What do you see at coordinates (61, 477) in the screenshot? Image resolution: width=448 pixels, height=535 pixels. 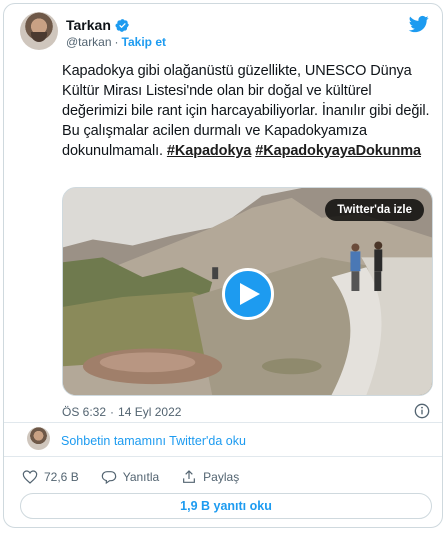 I see `like-count: 72,6 B` at bounding box center [61, 477].